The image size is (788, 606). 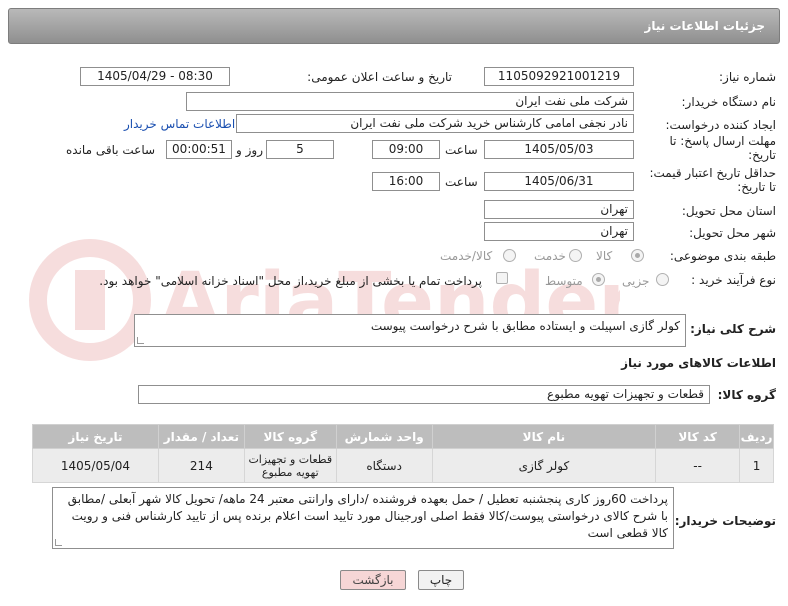 I want to click on cell-group: قطعات و تجهیزات تهویه مطبوع, so click(x=290, y=465).